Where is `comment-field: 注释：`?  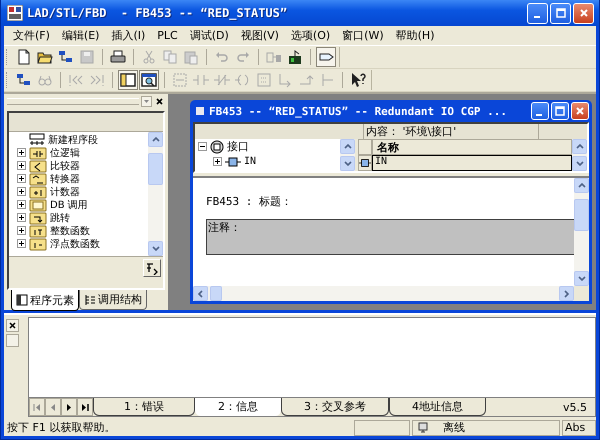 comment-field: 注释： is located at coordinates (390, 237).